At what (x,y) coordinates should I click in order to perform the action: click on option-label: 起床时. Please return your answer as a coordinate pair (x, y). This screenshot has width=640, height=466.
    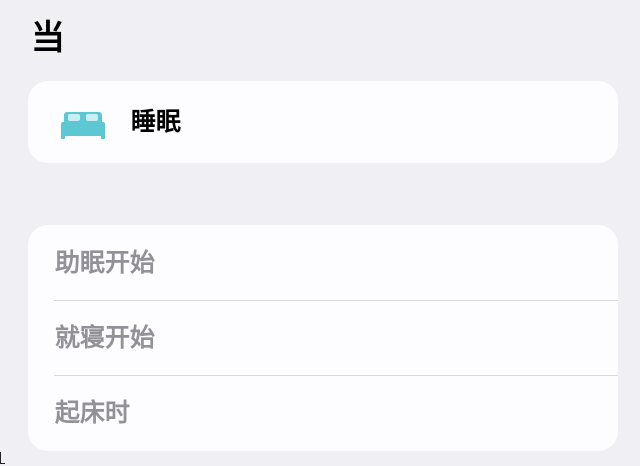
    Looking at the image, I should click on (93, 412).